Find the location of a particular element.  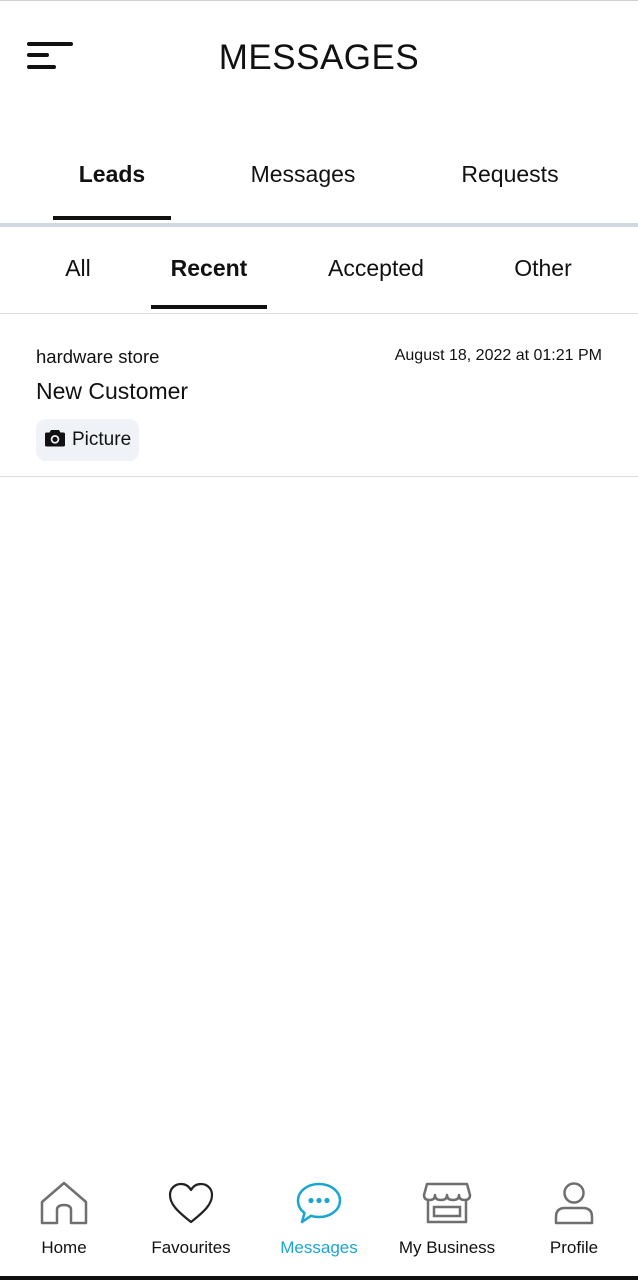

filter-tab-all-label: All is located at coordinates (78, 268).